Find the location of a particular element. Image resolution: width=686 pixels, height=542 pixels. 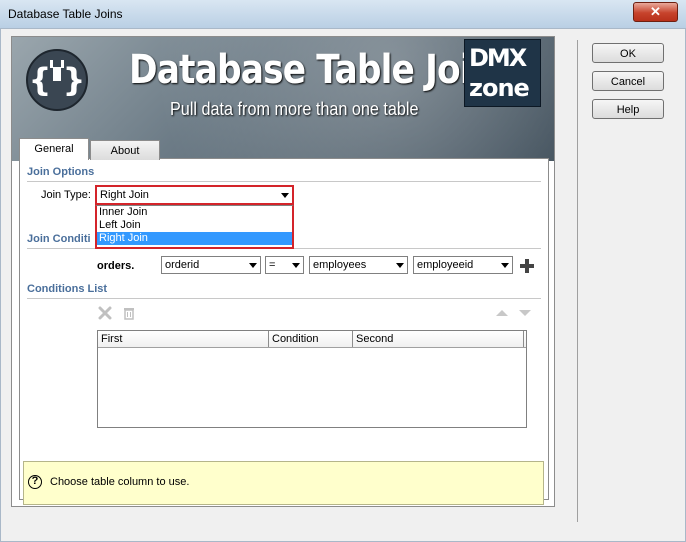

join-type-dropdown-list: Inner Join Left Join Right Join is located at coordinates (194, 227).